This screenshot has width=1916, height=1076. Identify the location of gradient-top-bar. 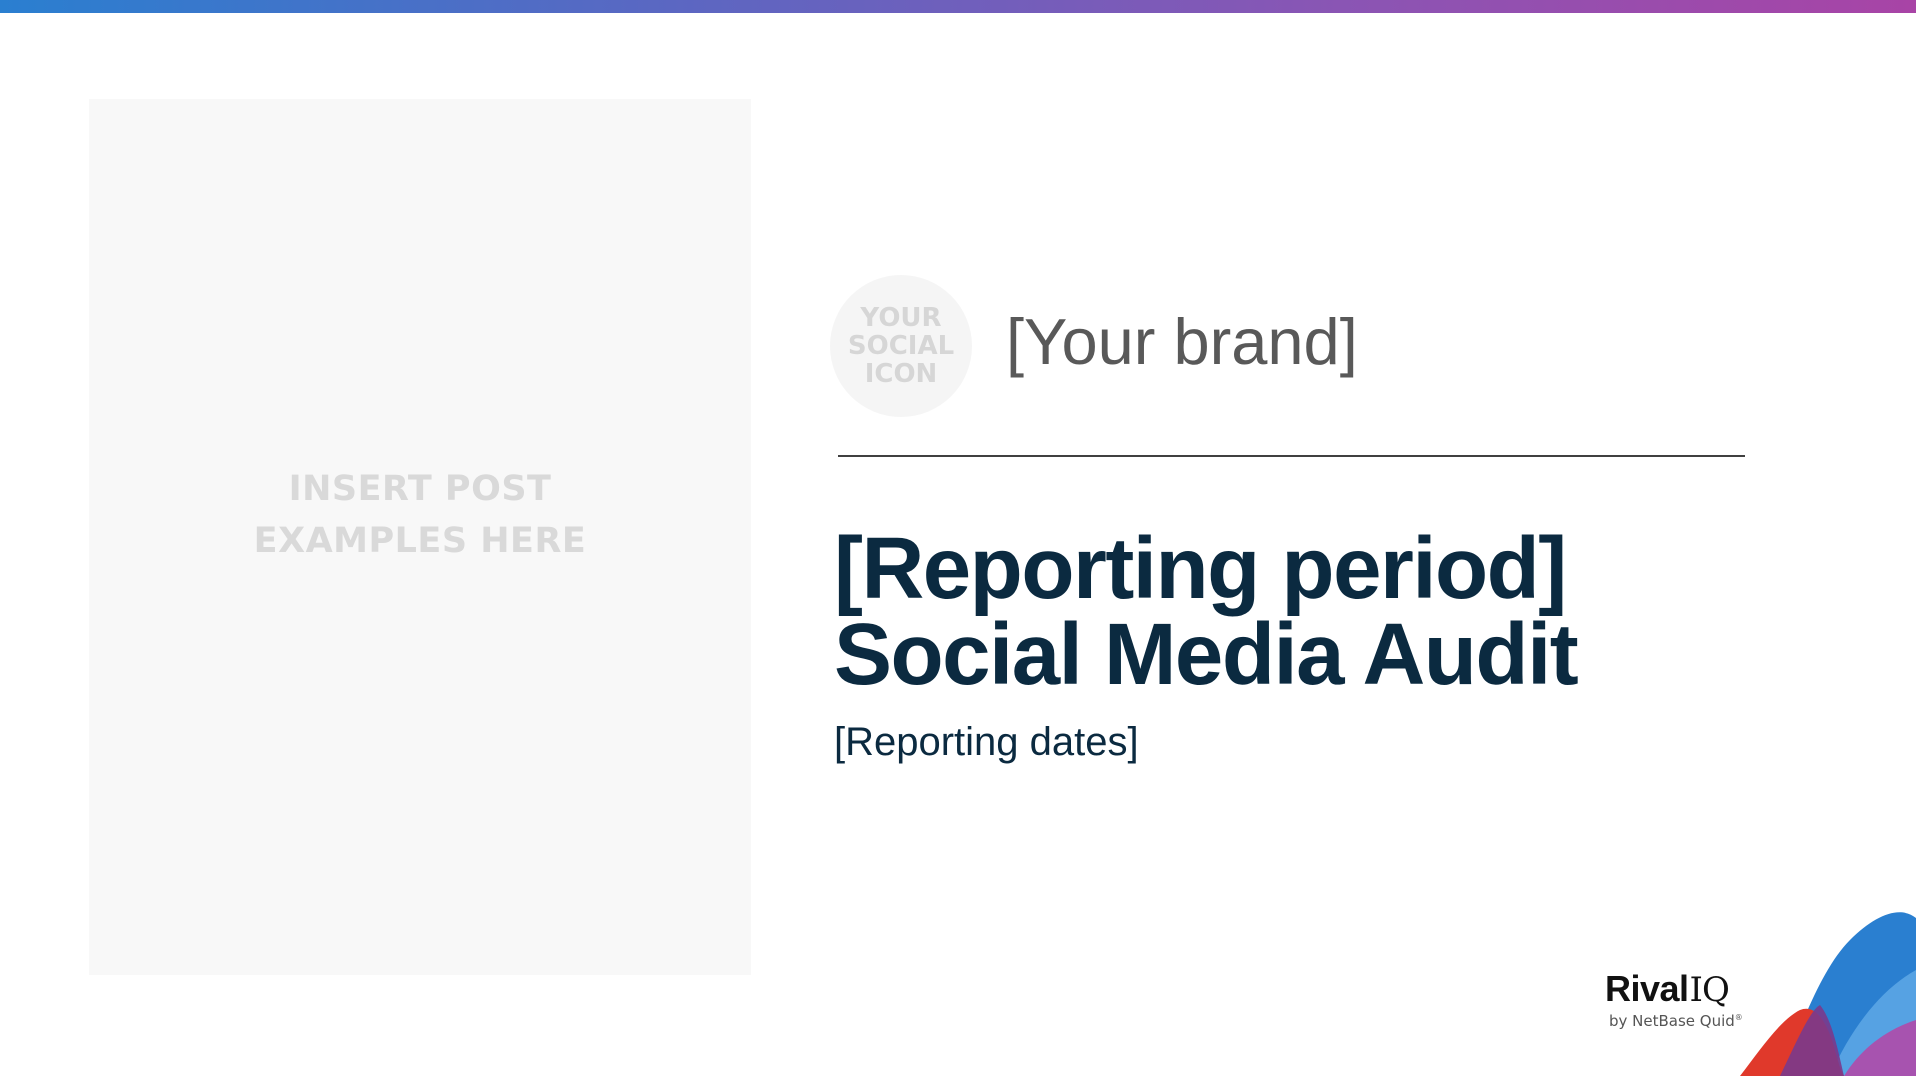
(958, 6).